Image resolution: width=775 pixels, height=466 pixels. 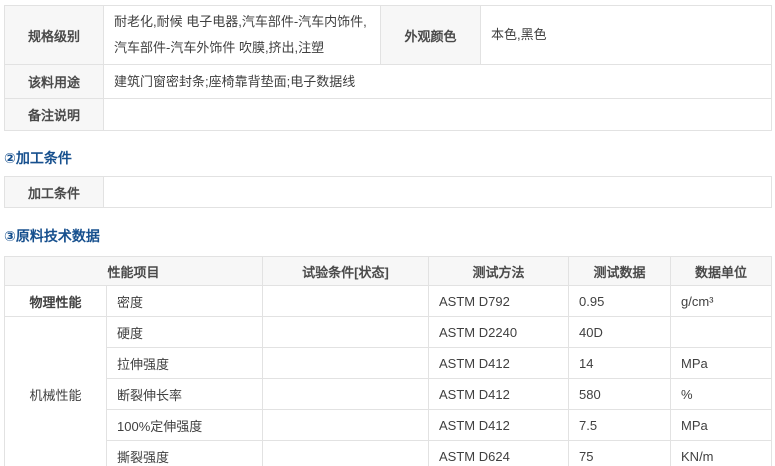 What do you see at coordinates (55, 301) in the screenshot?
I see `category-cell: 物理性能` at bounding box center [55, 301].